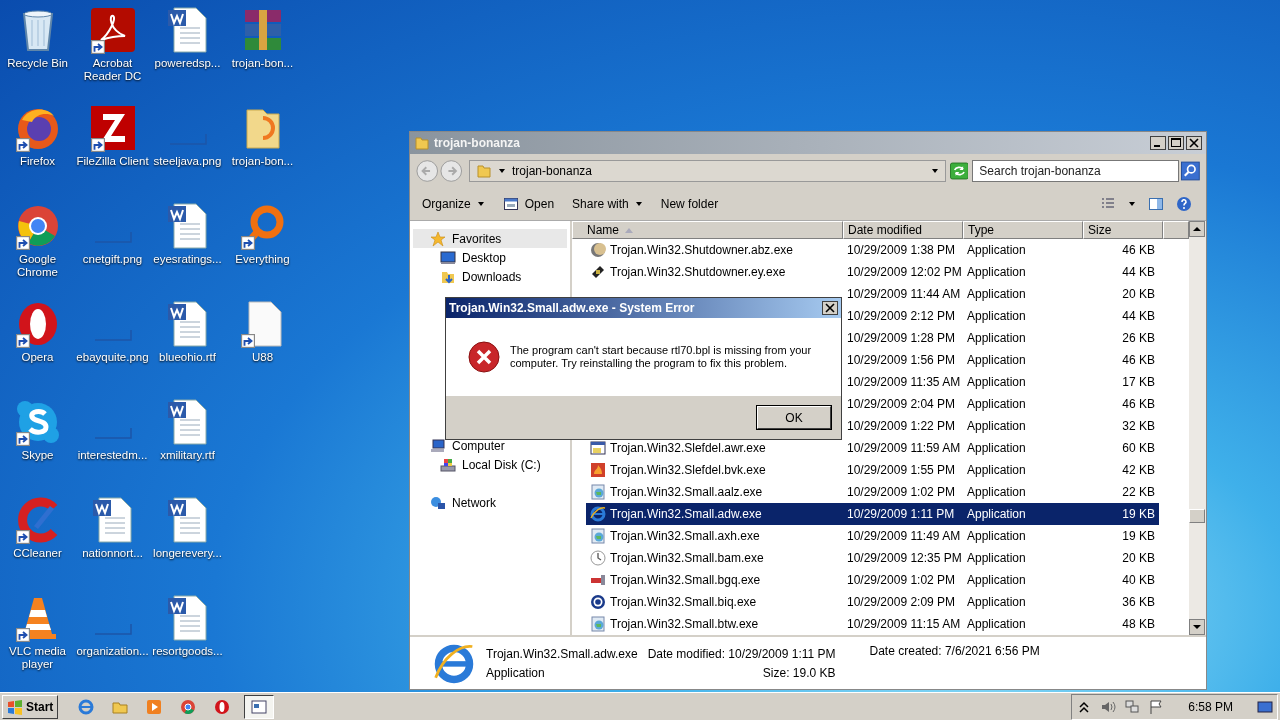 This screenshot has width=1280, height=720. Describe the element at coordinates (259, 706) in the screenshot. I see `taskbar-app` at that location.